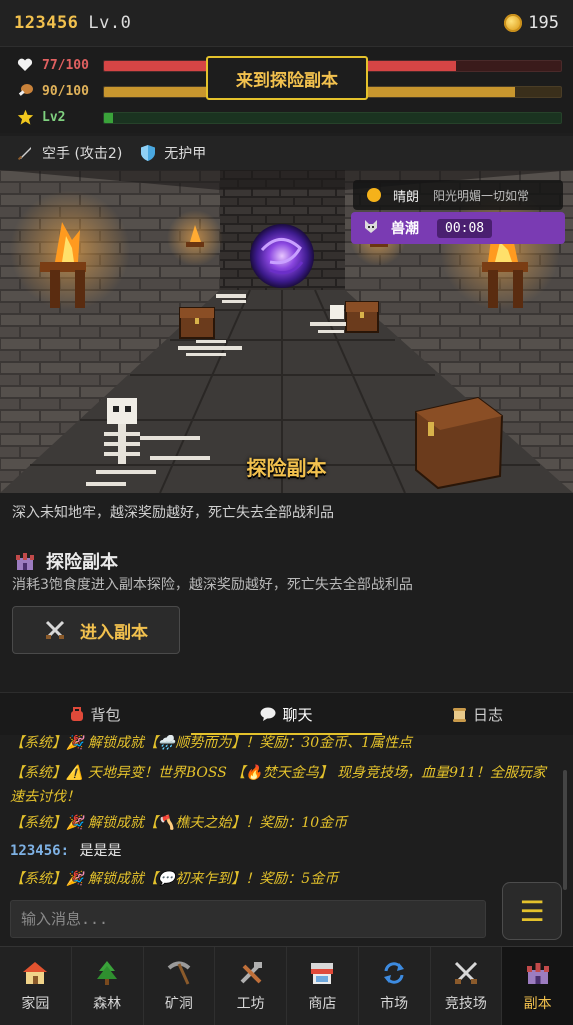 The width and height of the screenshot is (573, 1025). I want to click on sun-icon, so click(374, 195).